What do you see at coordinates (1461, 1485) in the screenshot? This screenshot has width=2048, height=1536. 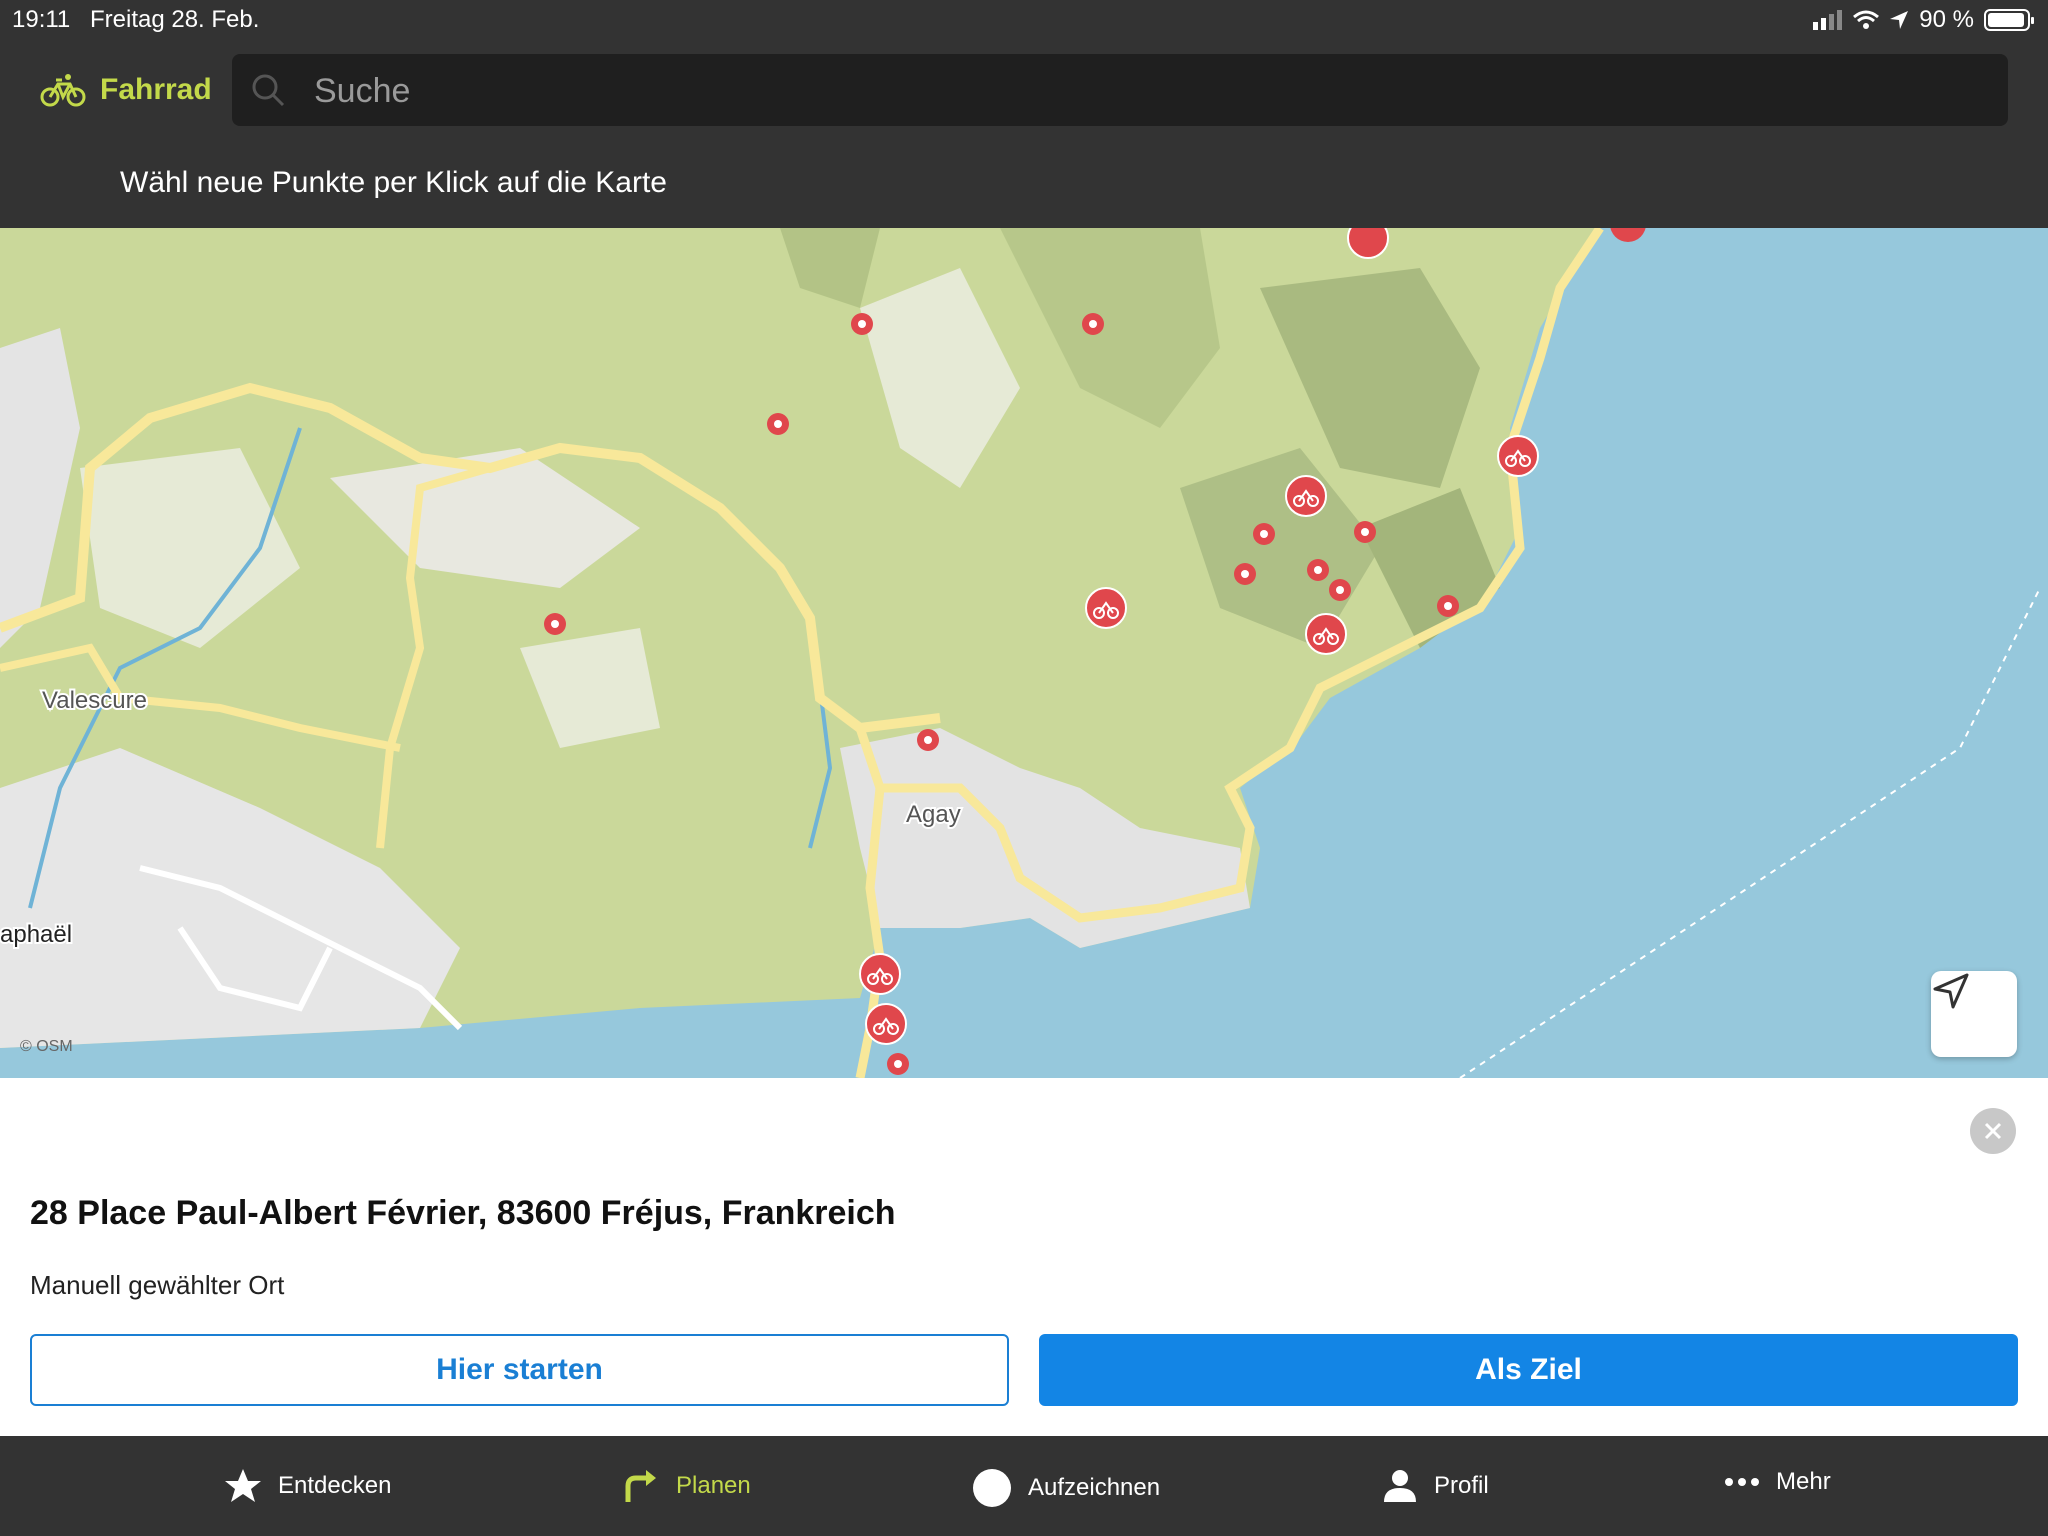 I see `tab-label: Profil` at bounding box center [1461, 1485].